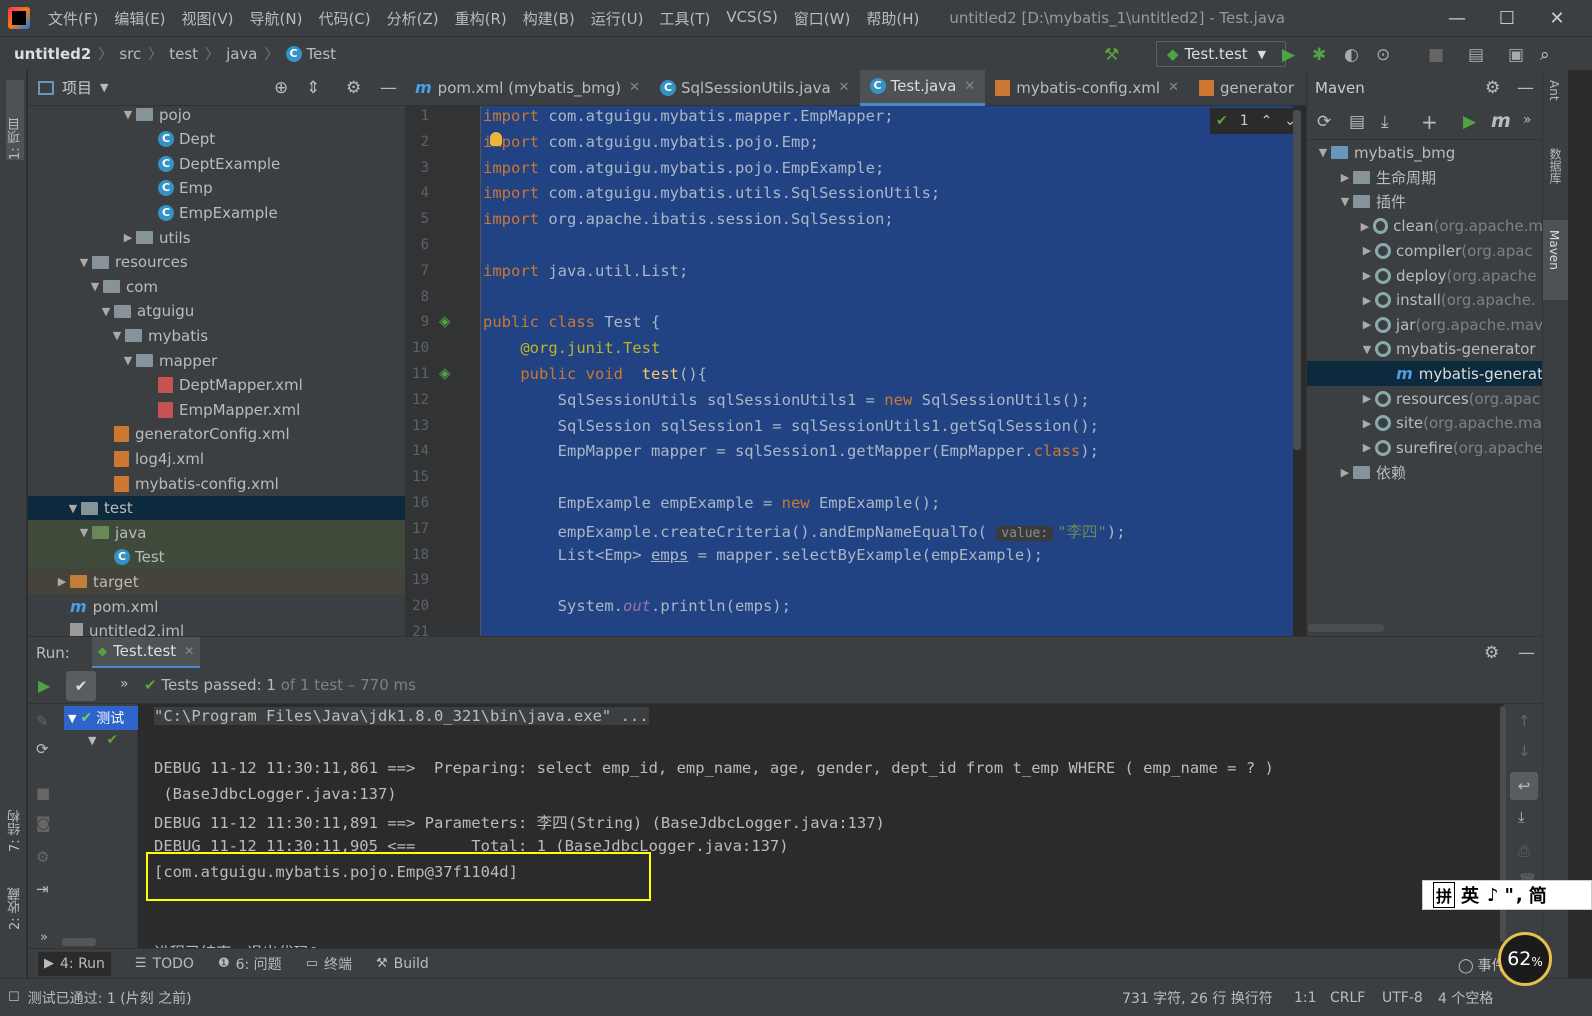 The image size is (1592, 1016). What do you see at coordinates (276, 18) in the screenshot?
I see `menu-item-3: 导航(N)` at bounding box center [276, 18].